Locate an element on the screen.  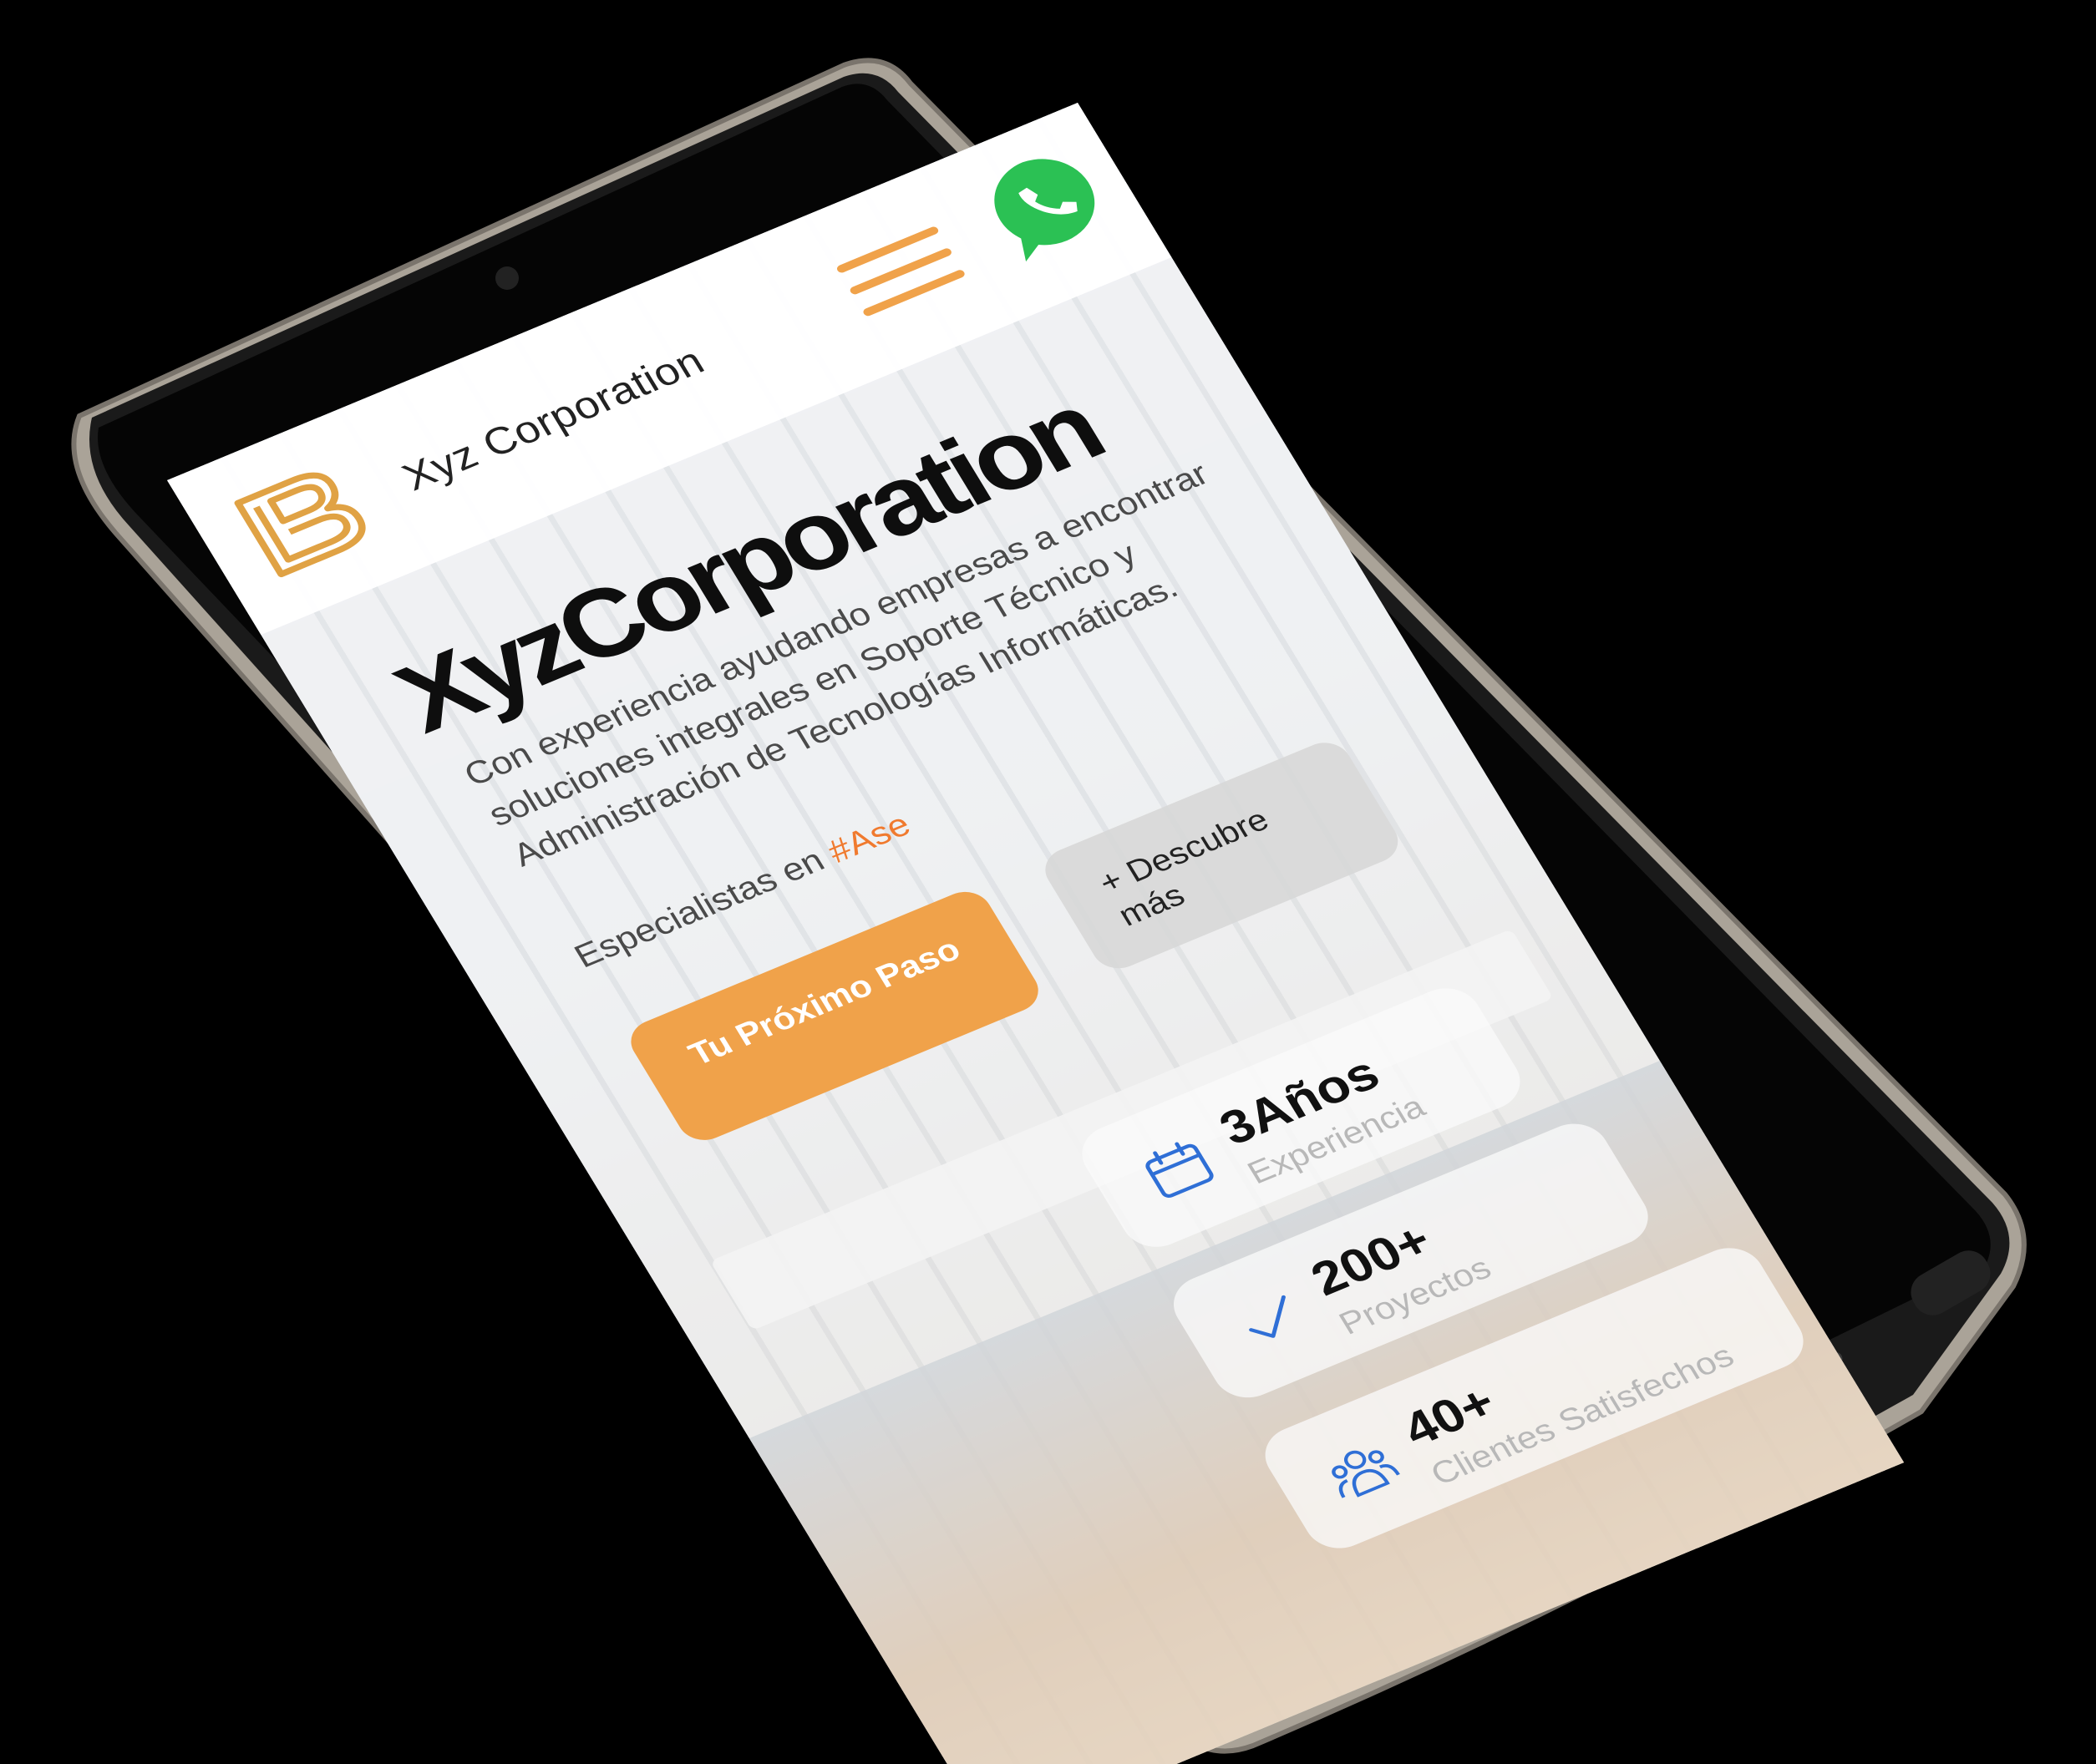
checkmark-icon is located at coordinates (1267, 1316).